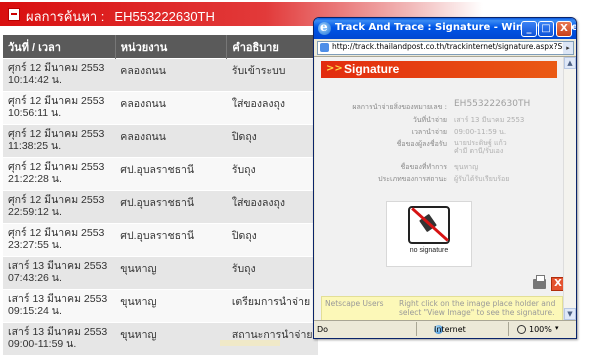  Describe the element at coordinates (430, 120) in the screenshot. I see `date-label: วันที่นำจ่าย` at that location.